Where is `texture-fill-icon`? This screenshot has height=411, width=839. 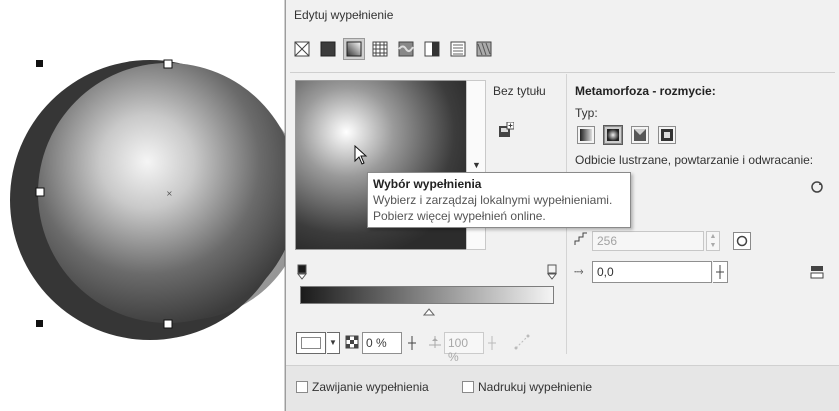 texture-fill-icon is located at coordinates (484, 49).